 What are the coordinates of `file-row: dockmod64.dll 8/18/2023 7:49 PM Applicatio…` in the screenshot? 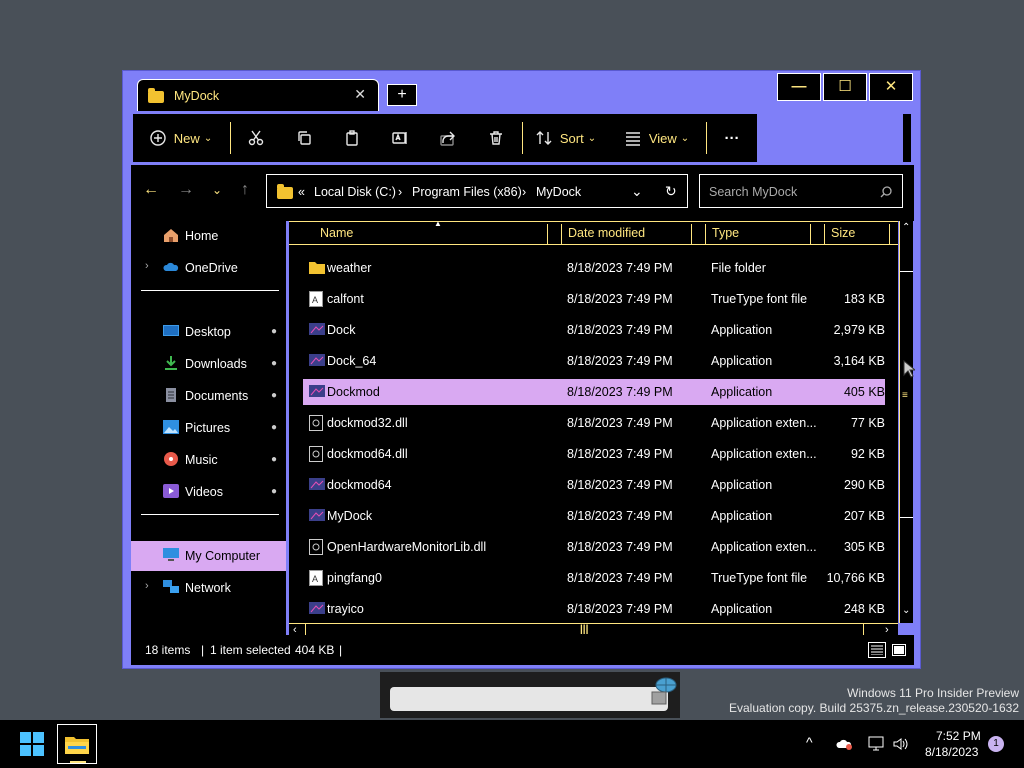 It's located at (594, 454).